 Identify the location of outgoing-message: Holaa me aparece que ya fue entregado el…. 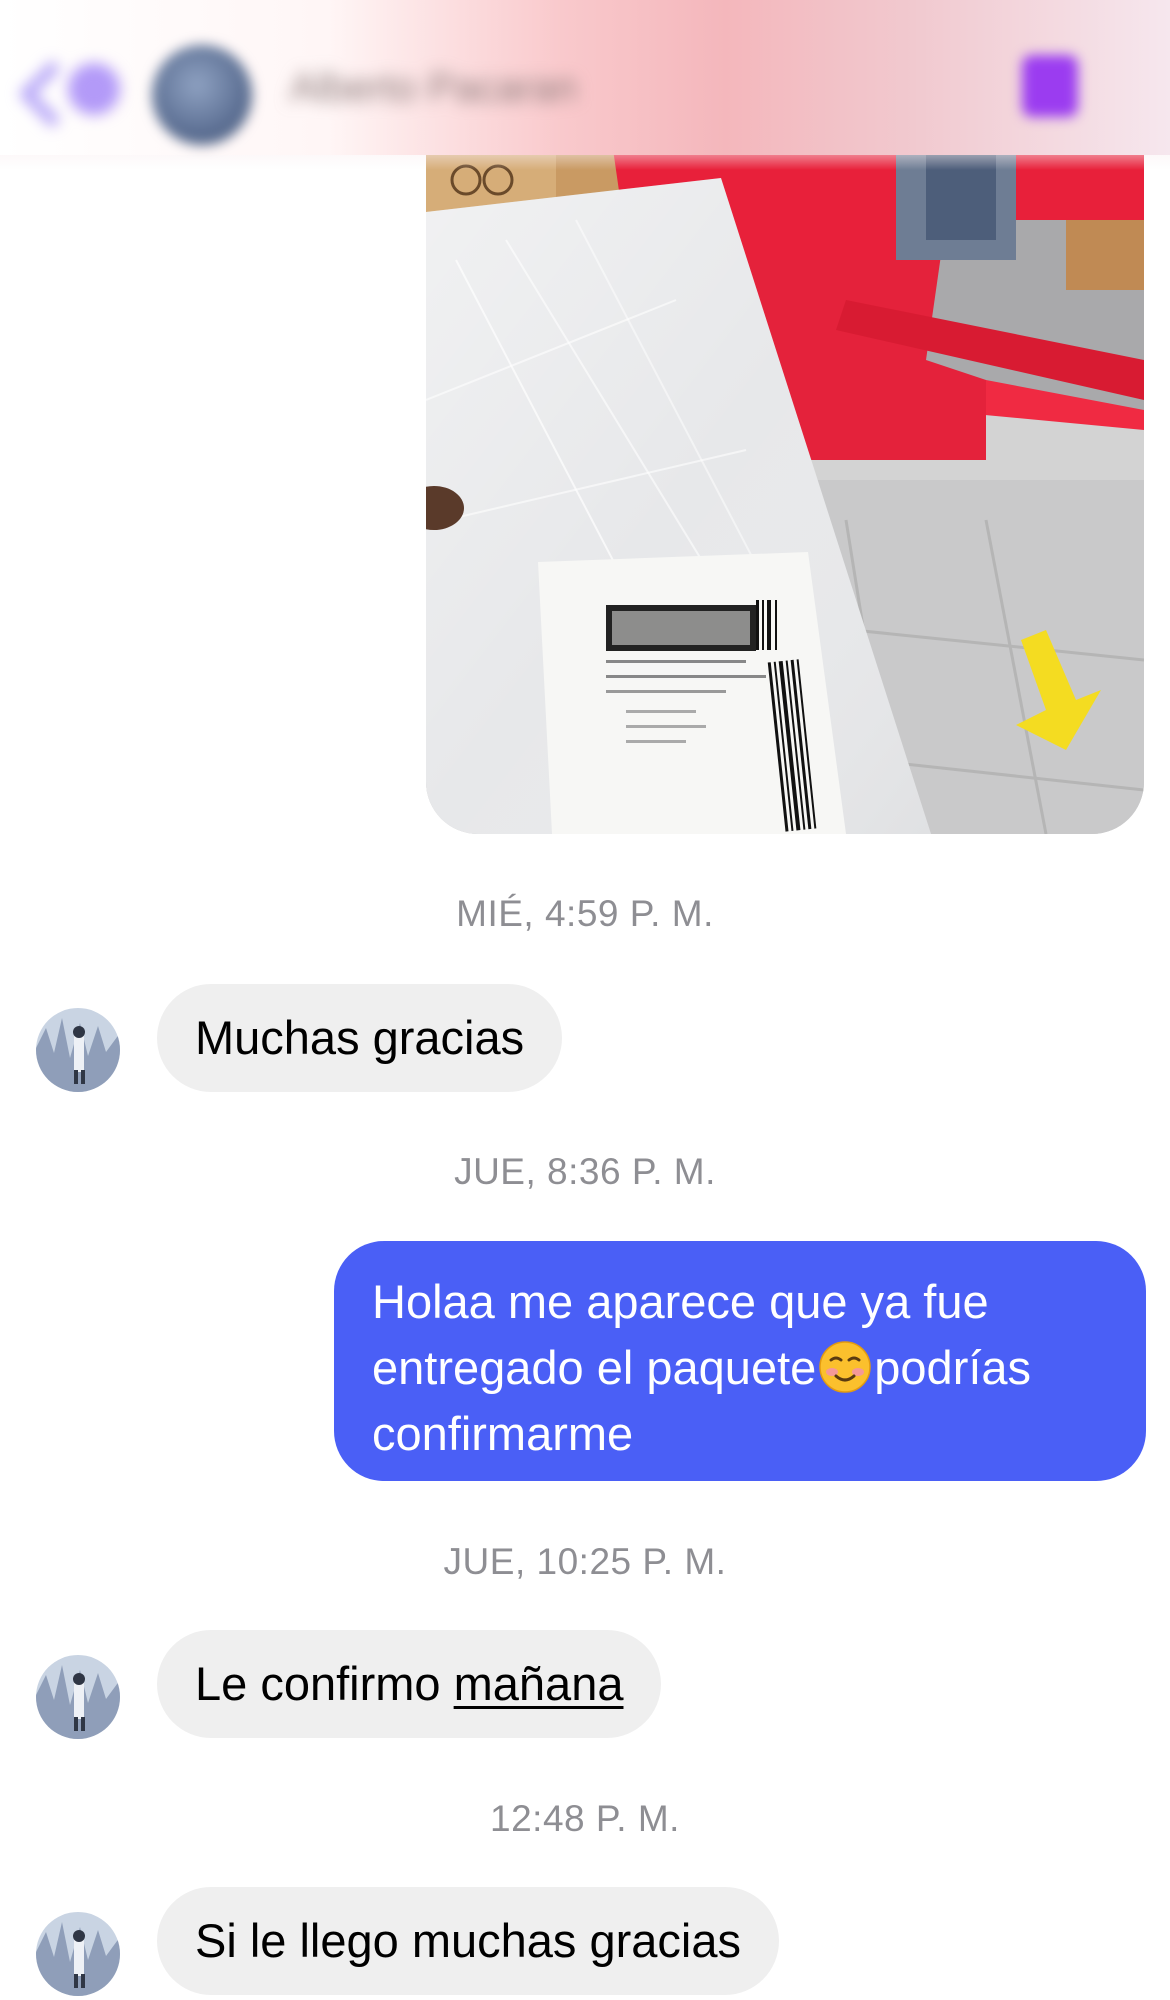
(740, 1361).